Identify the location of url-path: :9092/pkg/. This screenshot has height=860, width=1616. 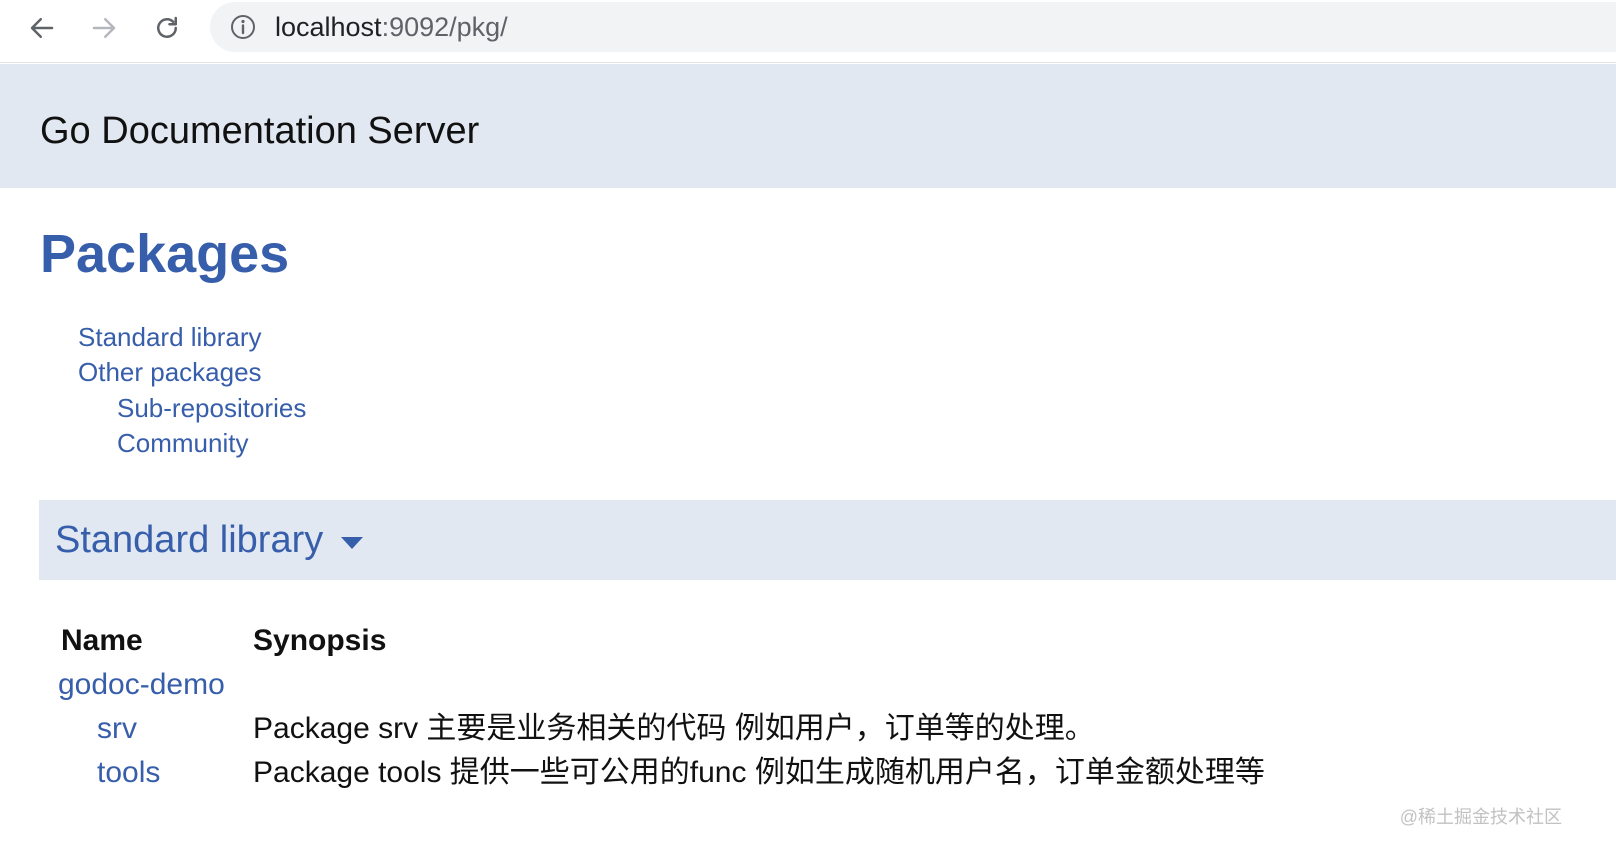
(444, 27).